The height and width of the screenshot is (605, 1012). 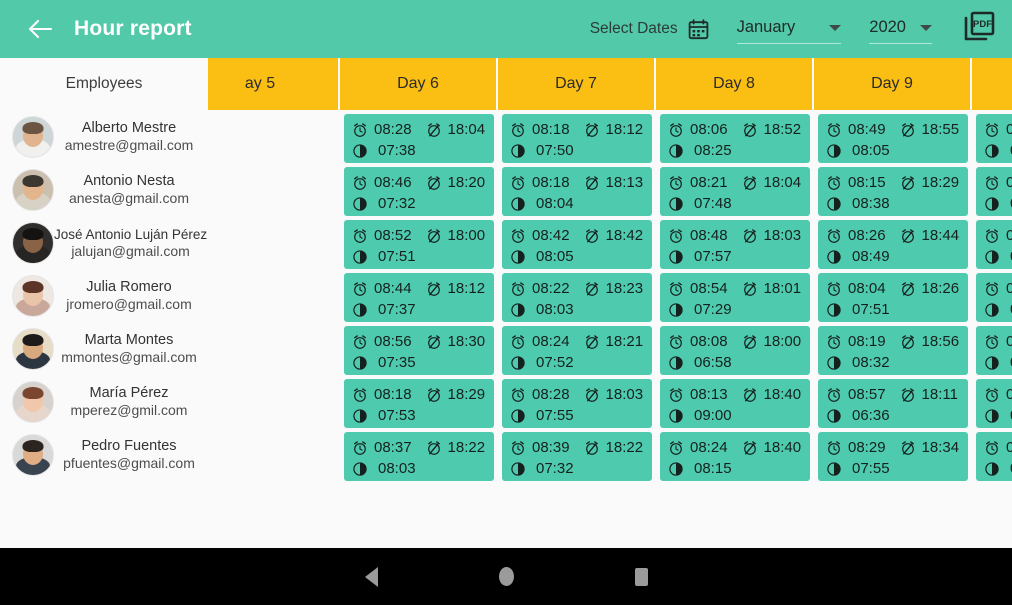 I want to click on employee-row: Antonio Nesta anesta@gmail.com, so click(x=104, y=189).